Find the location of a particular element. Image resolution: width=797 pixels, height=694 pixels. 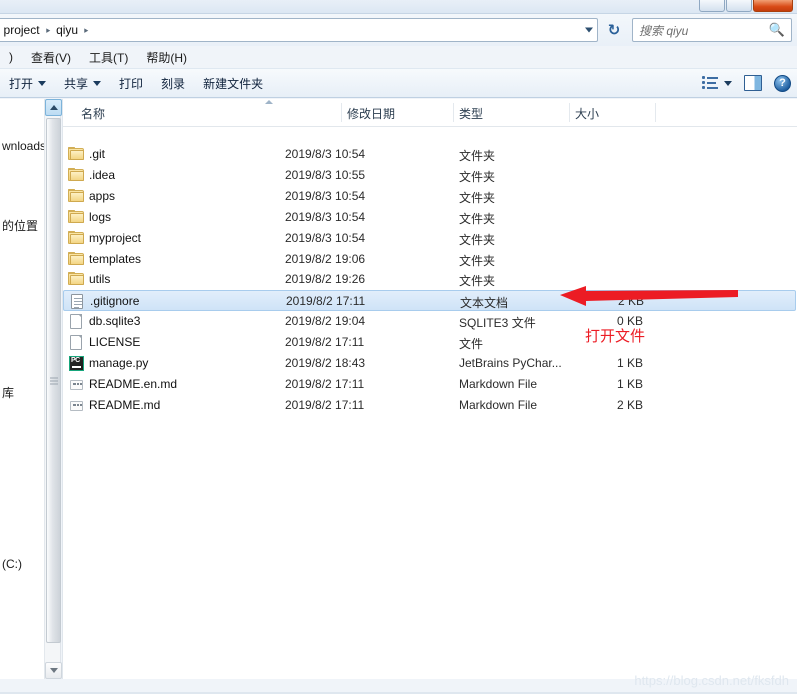

toolbar-burn-button: 刻录 is located at coordinates (173, 83).